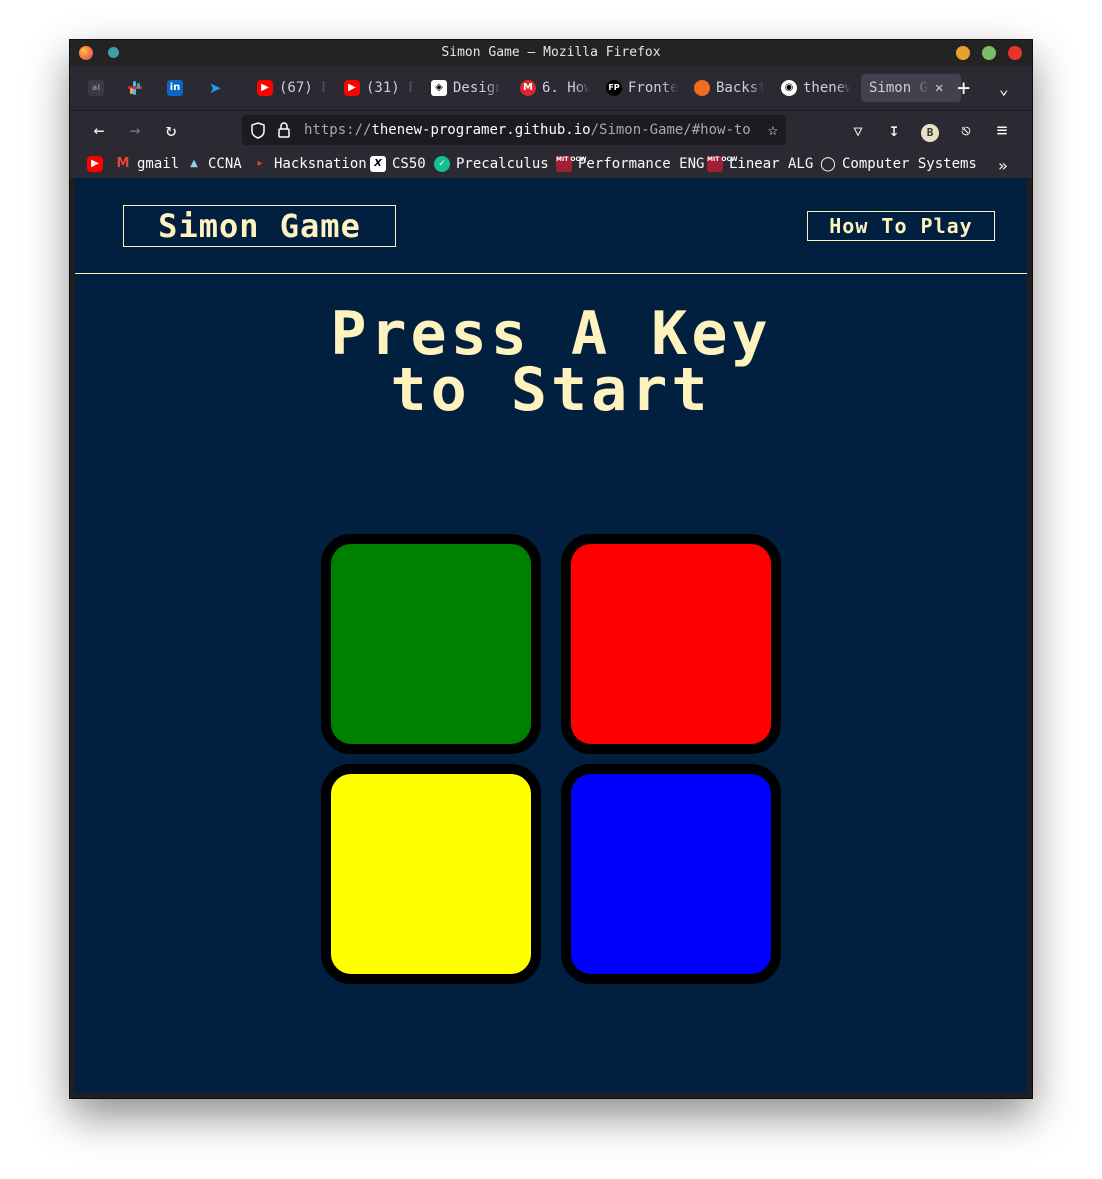 Image resolution: width=1102 pixels, height=1179 pixels. What do you see at coordinates (409, 164) in the screenshot?
I see `bookmark-label: CS50` at bounding box center [409, 164].